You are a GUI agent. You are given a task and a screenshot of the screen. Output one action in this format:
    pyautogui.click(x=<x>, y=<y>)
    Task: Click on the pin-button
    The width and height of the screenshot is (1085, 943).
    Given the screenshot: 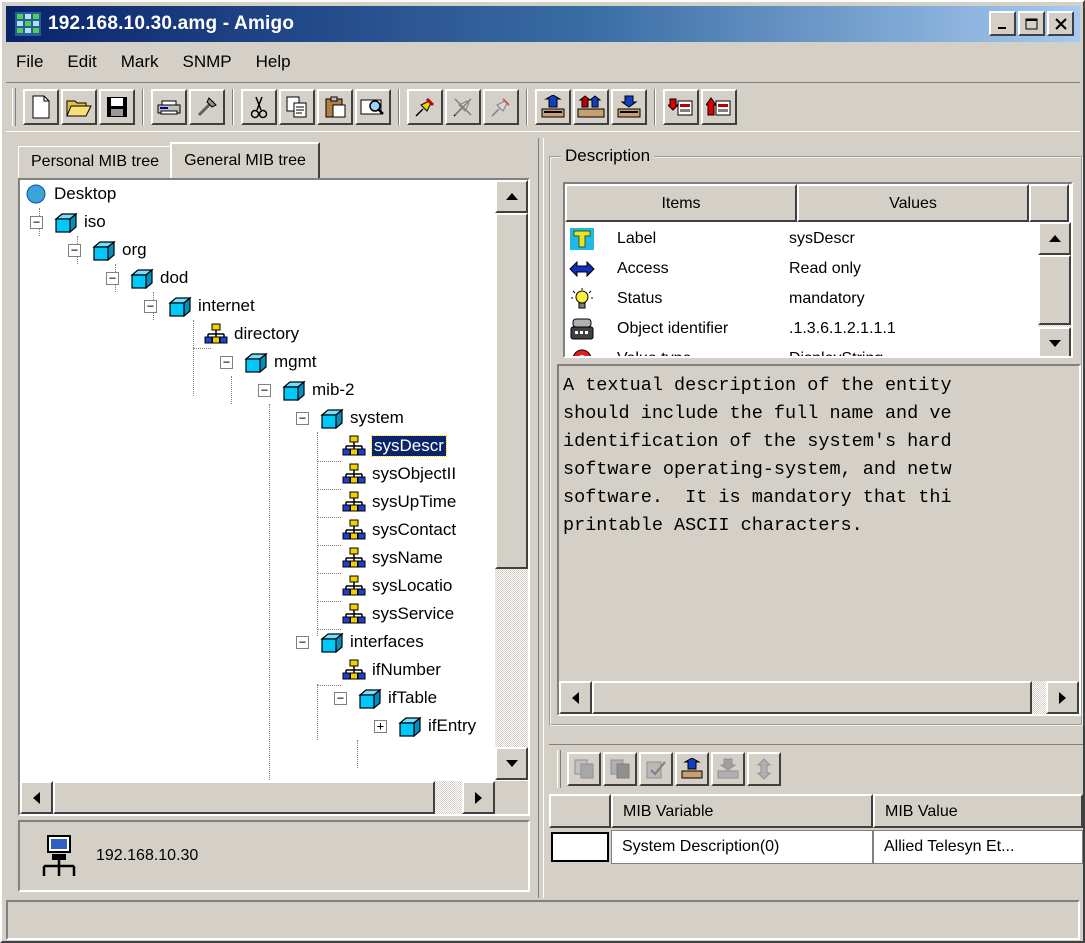 What is the action you would take?
    pyautogui.click(x=425, y=107)
    